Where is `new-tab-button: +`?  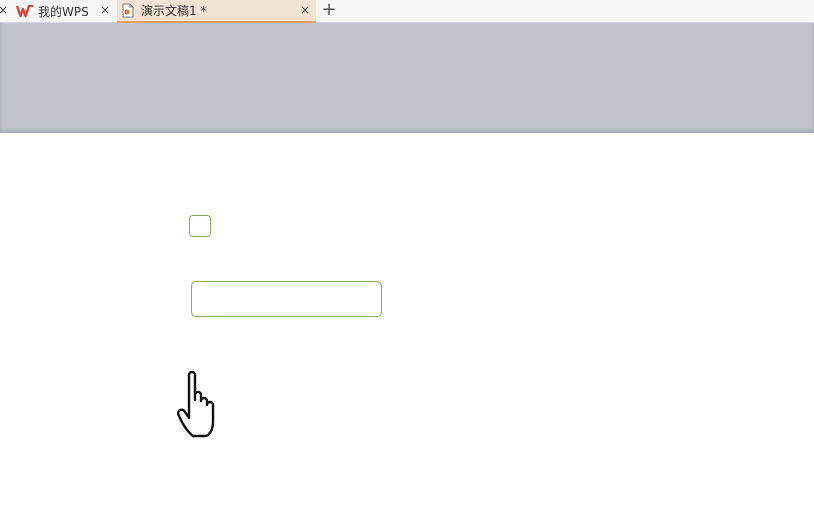 new-tab-button: + is located at coordinates (329, 10).